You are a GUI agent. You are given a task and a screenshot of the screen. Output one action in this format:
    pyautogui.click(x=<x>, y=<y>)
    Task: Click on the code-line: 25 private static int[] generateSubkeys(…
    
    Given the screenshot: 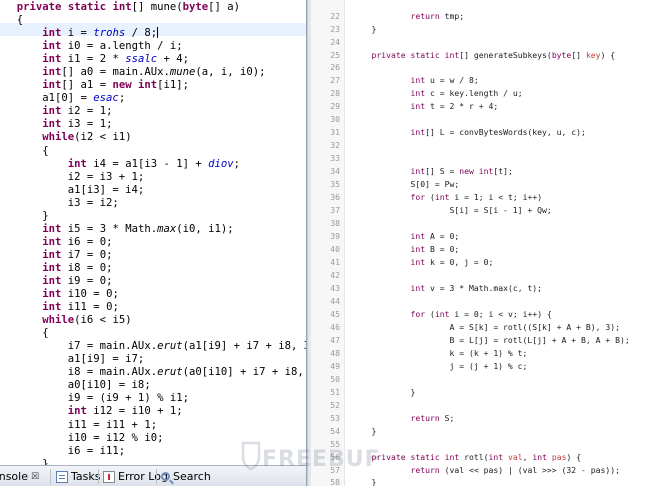 What is the action you would take?
    pyautogui.click(x=470, y=55)
    